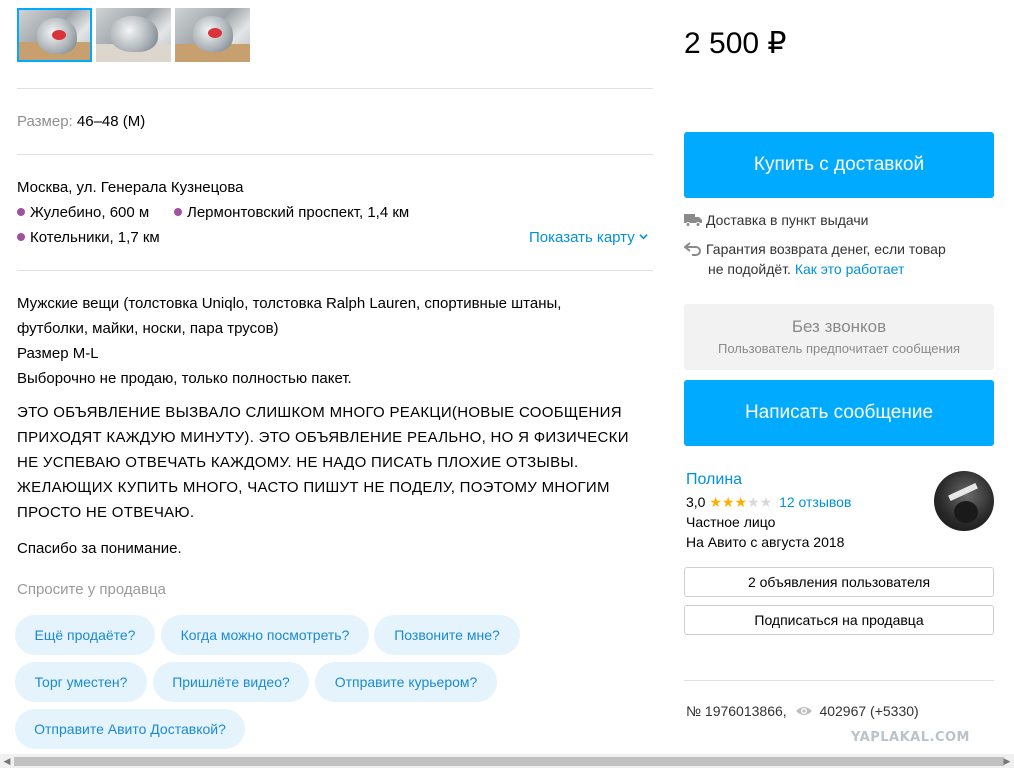 This screenshot has width=1014, height=768. I want to click on listing-stats: № 1976013866, 402967 (+5330), so click(802, 711).